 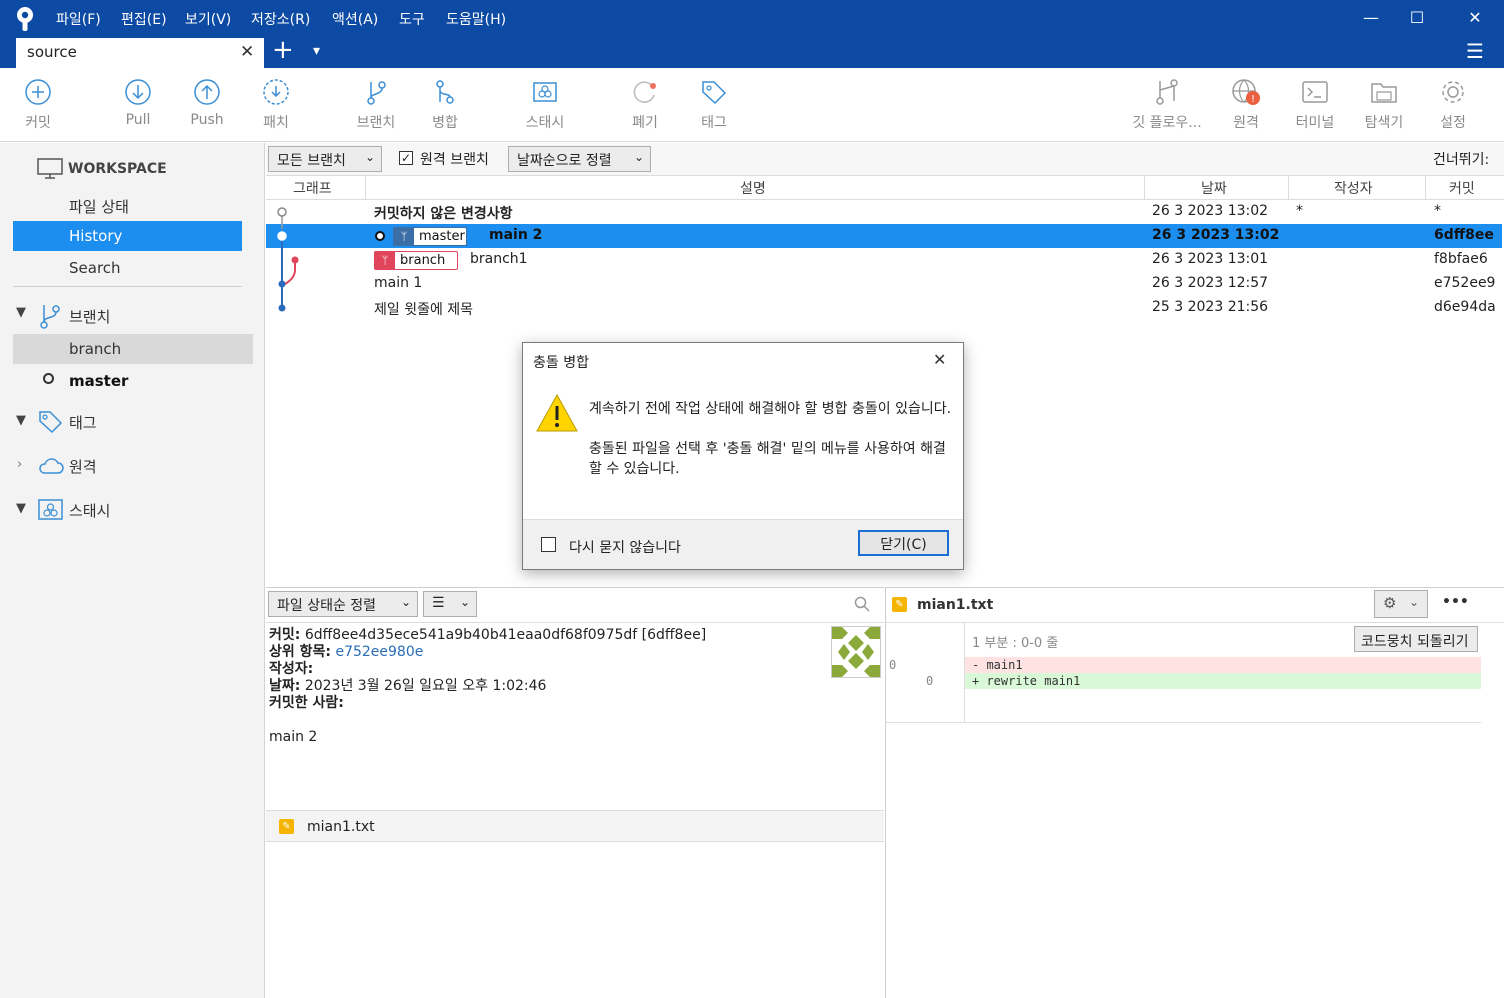 I want to click on menu-help: 도움말(H), so click(x=476, y=19).